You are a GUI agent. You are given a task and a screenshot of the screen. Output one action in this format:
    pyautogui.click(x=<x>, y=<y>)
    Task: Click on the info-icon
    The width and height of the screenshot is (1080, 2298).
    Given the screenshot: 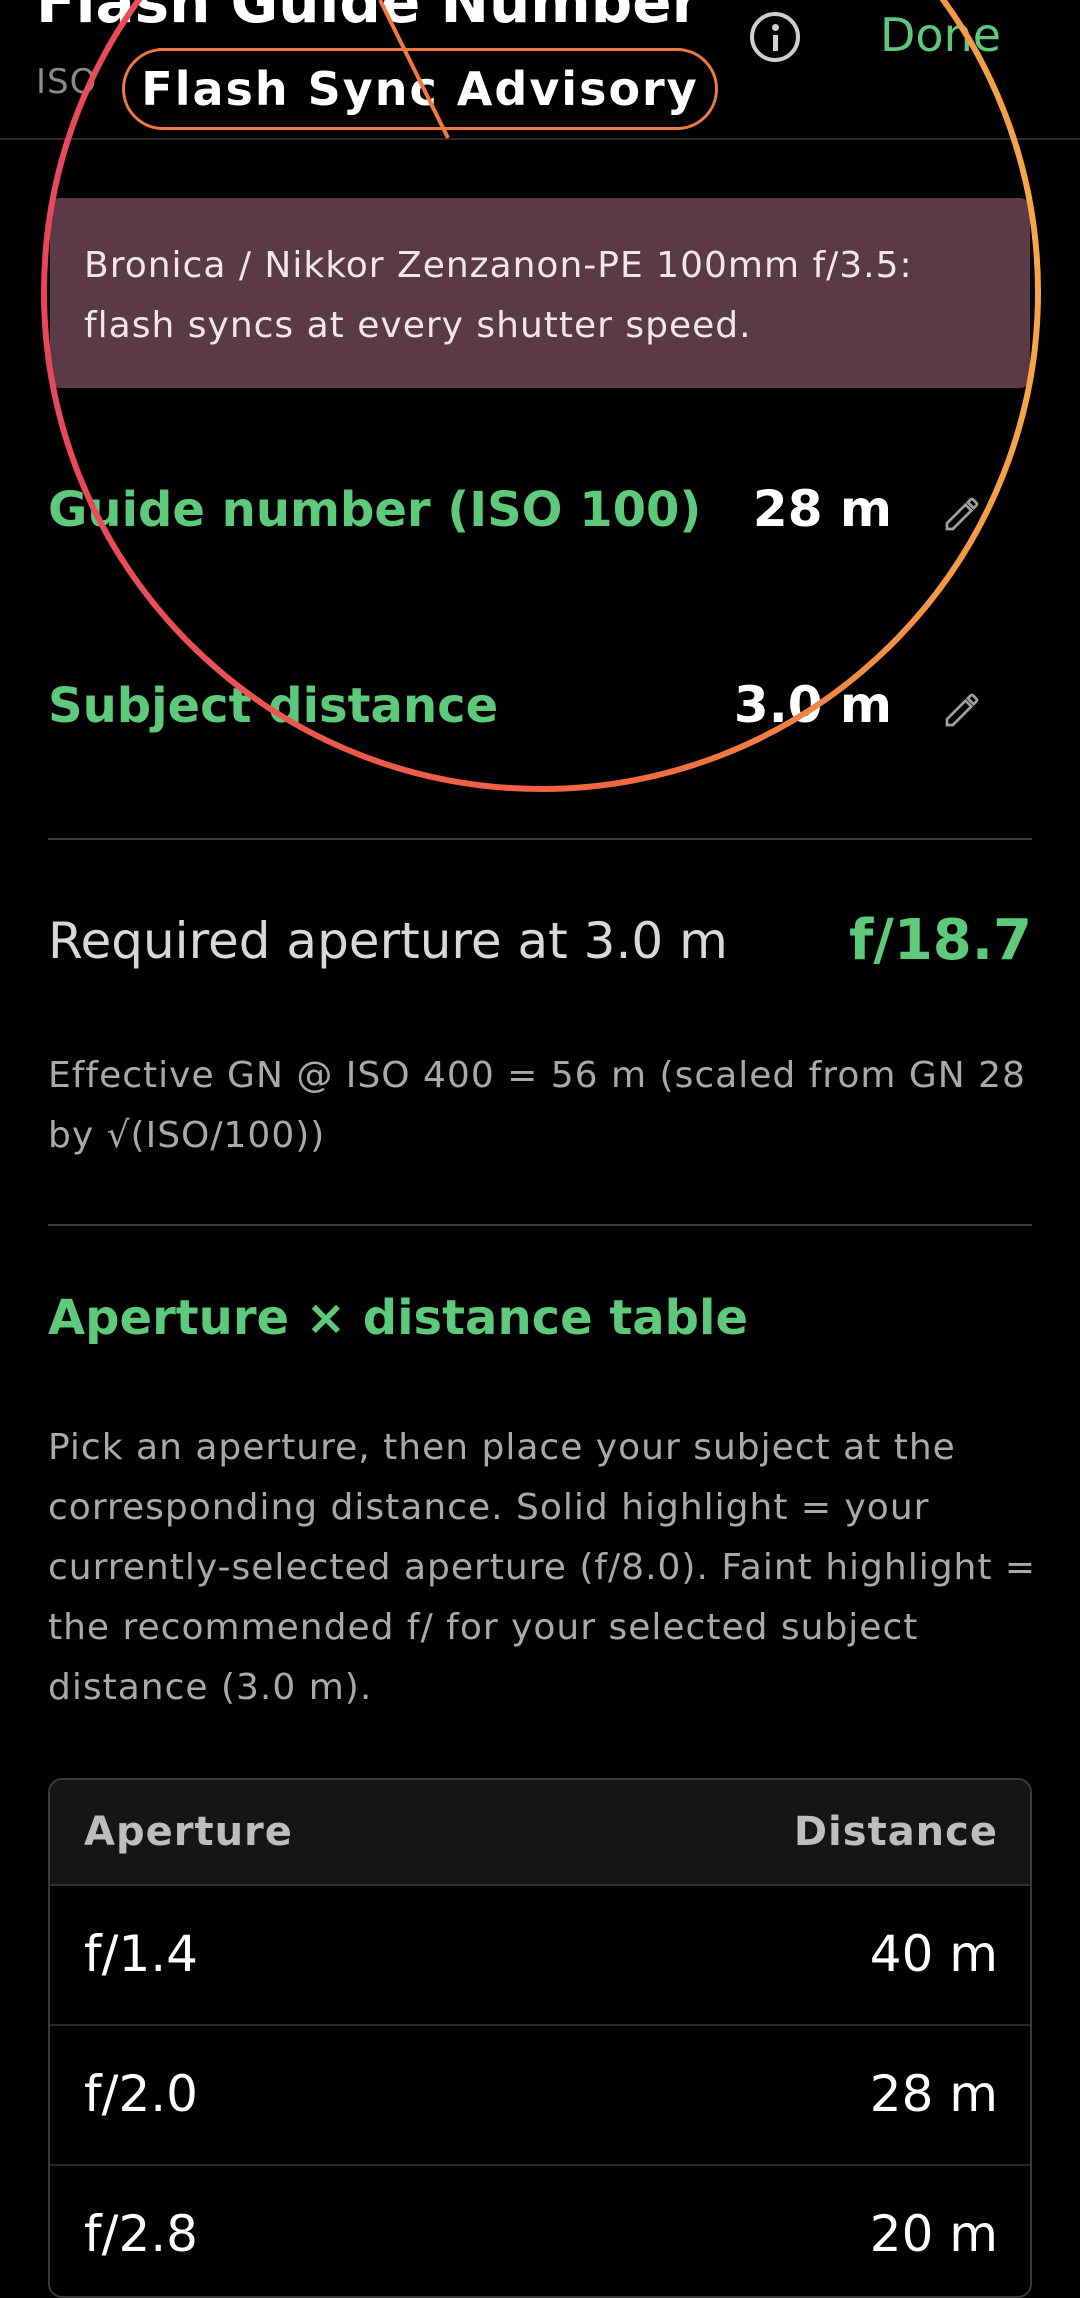 What is the action you would take?
    pyautogui.click(x=775, y=37)
    